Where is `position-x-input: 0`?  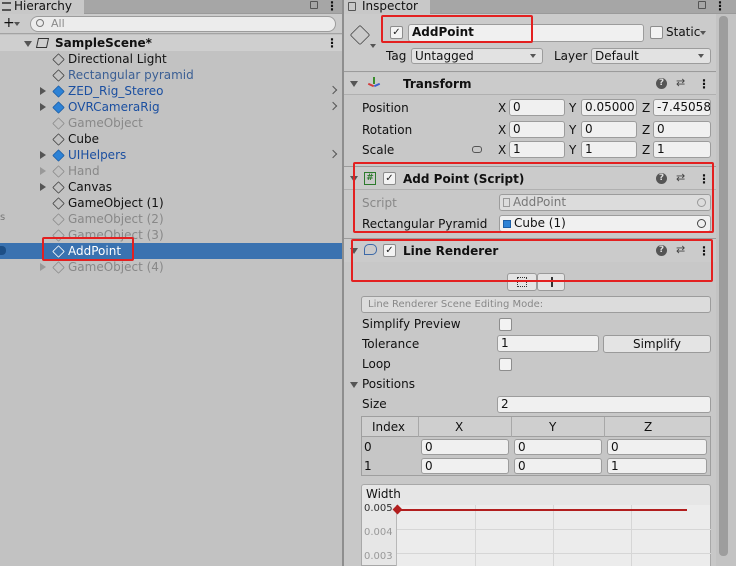 position-x-input: 0 is located at coordinates (537, 107).